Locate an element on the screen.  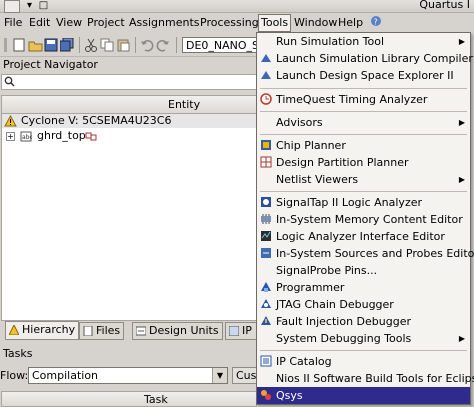
signaltap-icon is located at coordinates (266, 202).